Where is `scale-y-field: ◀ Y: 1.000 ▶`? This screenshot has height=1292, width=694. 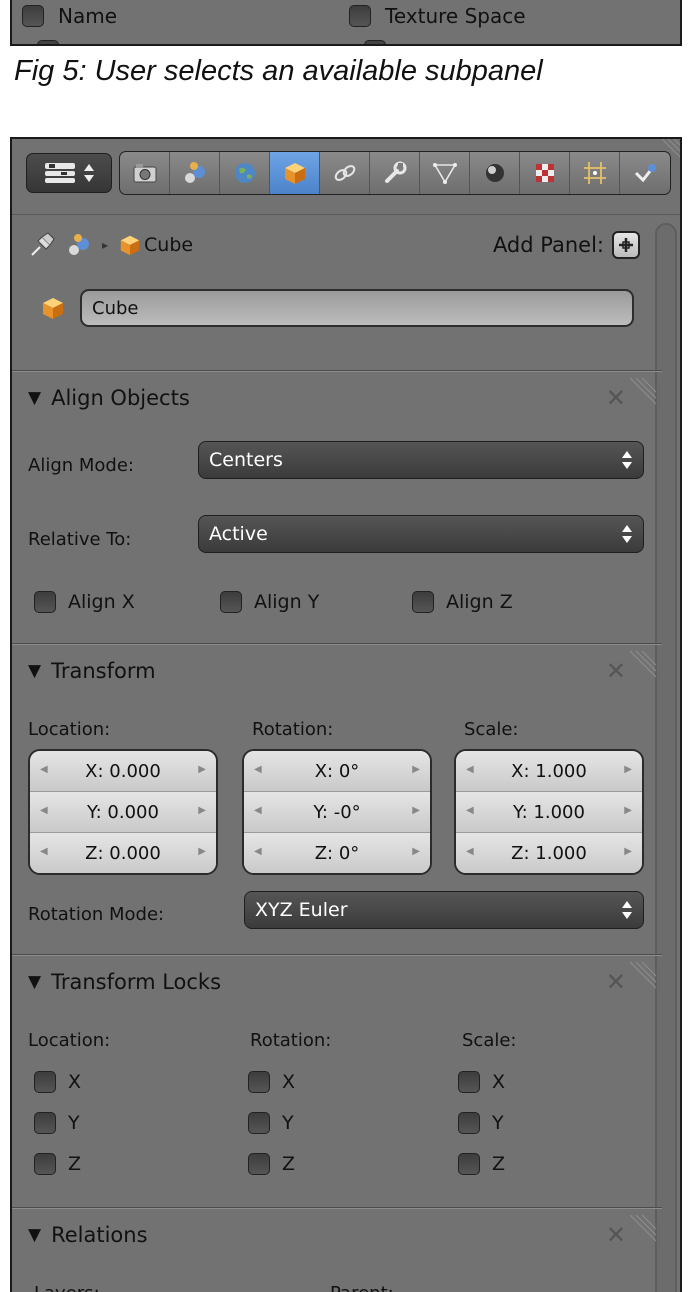
scale-y-field: ◀ Y: 1.000 ▶ is located at coordinates (549, 812).